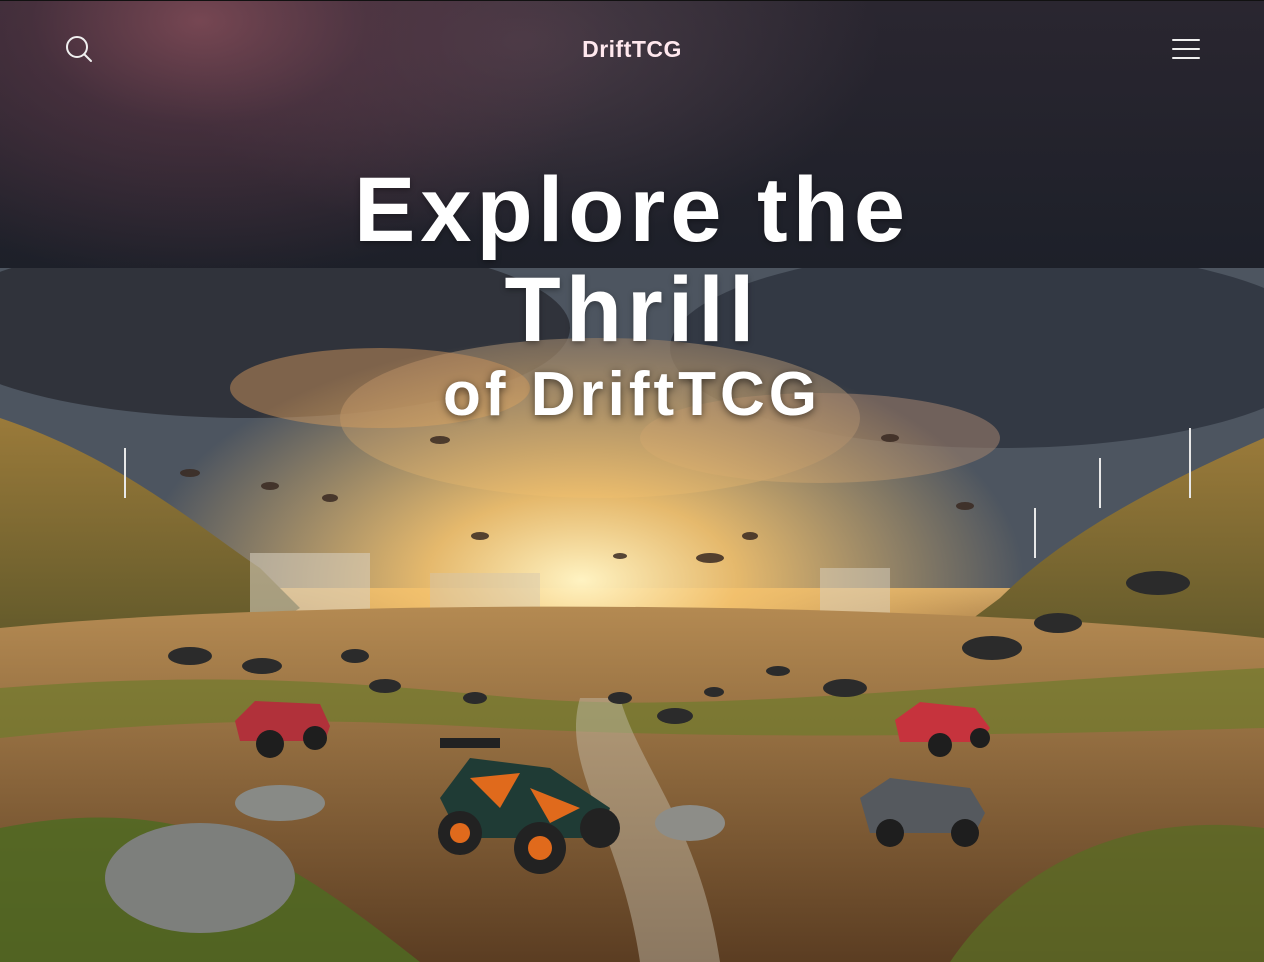 The height and width of the screenshot is (962, 1264). I want to click on brand-logo-container: DriftTCG, so click(632, 49).